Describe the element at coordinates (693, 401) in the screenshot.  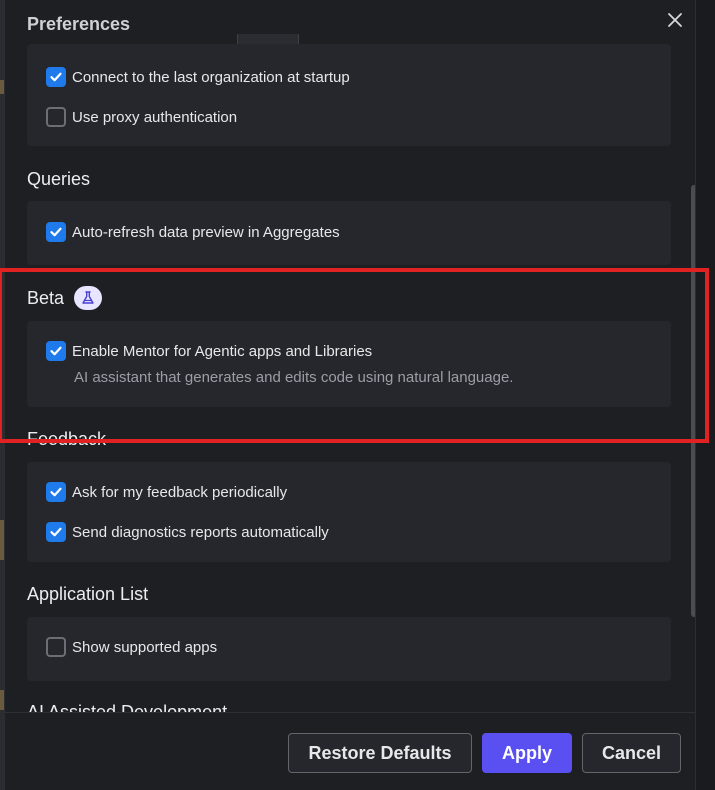
I see `scrollbar-thumb` at that location.